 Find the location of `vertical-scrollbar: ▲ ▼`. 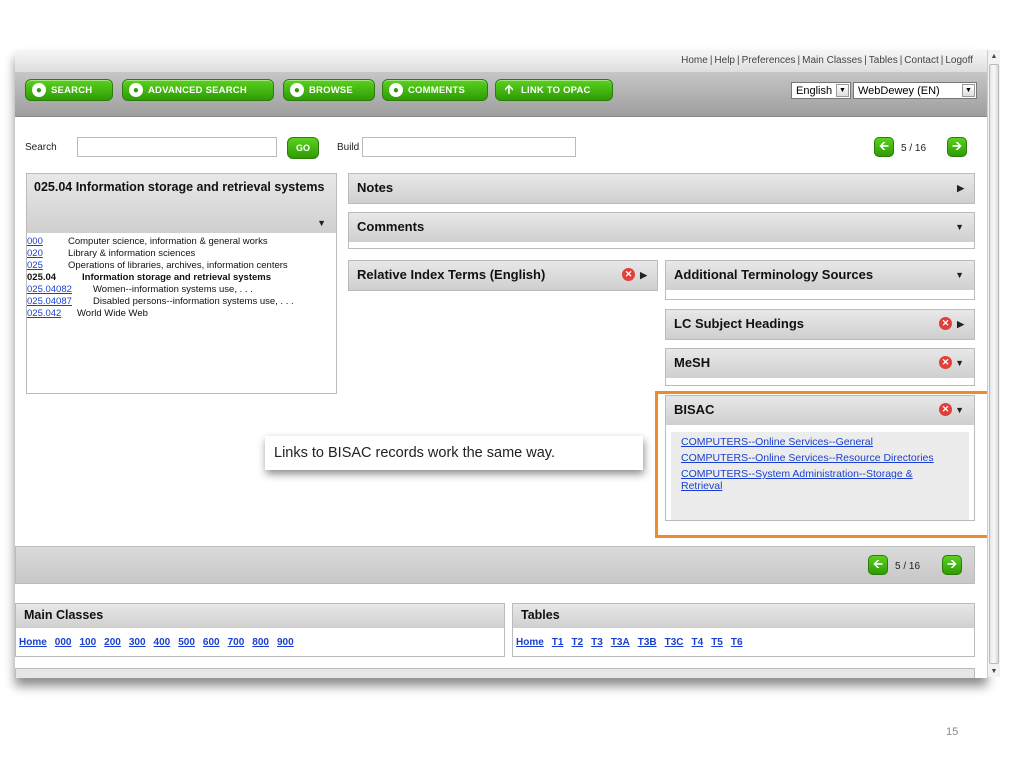

vertical-scrollbar: ▲ ▼ is located at coordinates (993, 363).